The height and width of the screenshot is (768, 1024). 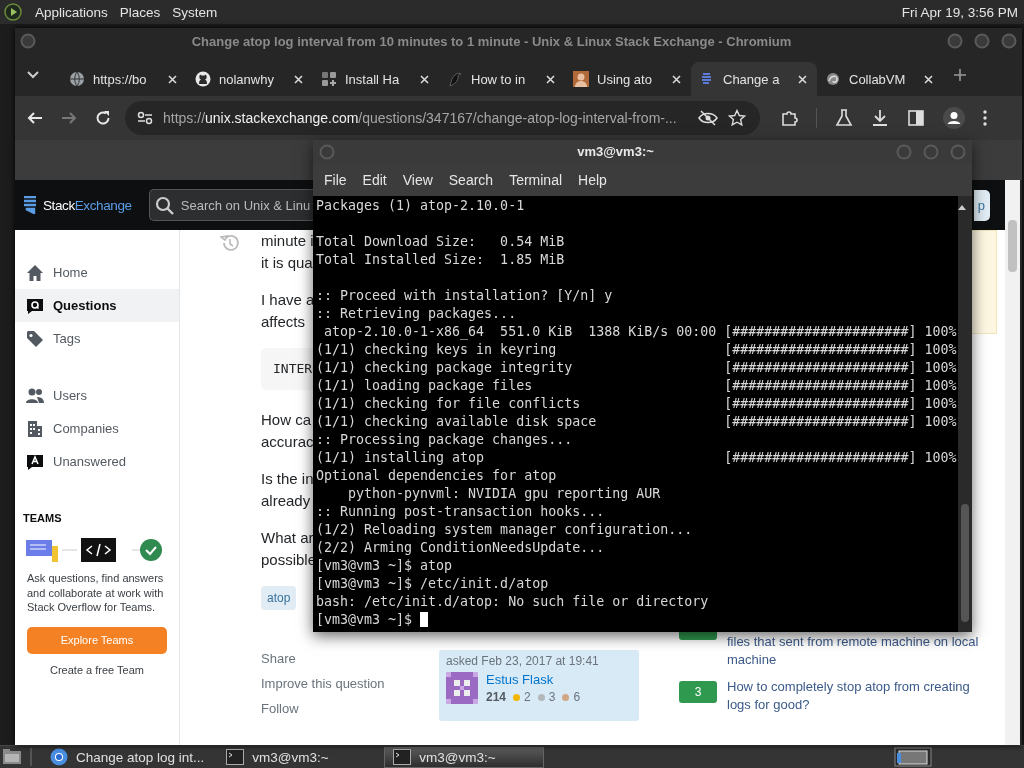 What do you see at coordinates (916, 118) in the screenshot?
I see `sidebar-icon` at bounding box center [916, 118].